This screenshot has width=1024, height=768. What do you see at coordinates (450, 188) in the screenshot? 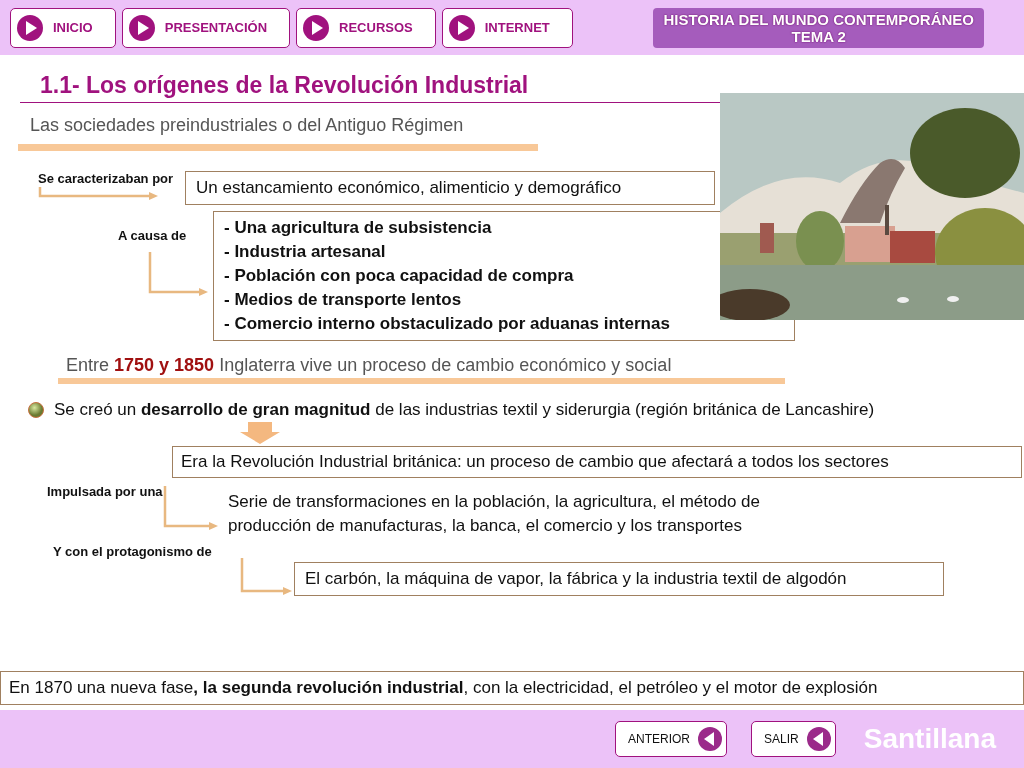
I see `text-box: Un estancamiento económico, alimenticio y demográfico` at bounding box center [450, 188].